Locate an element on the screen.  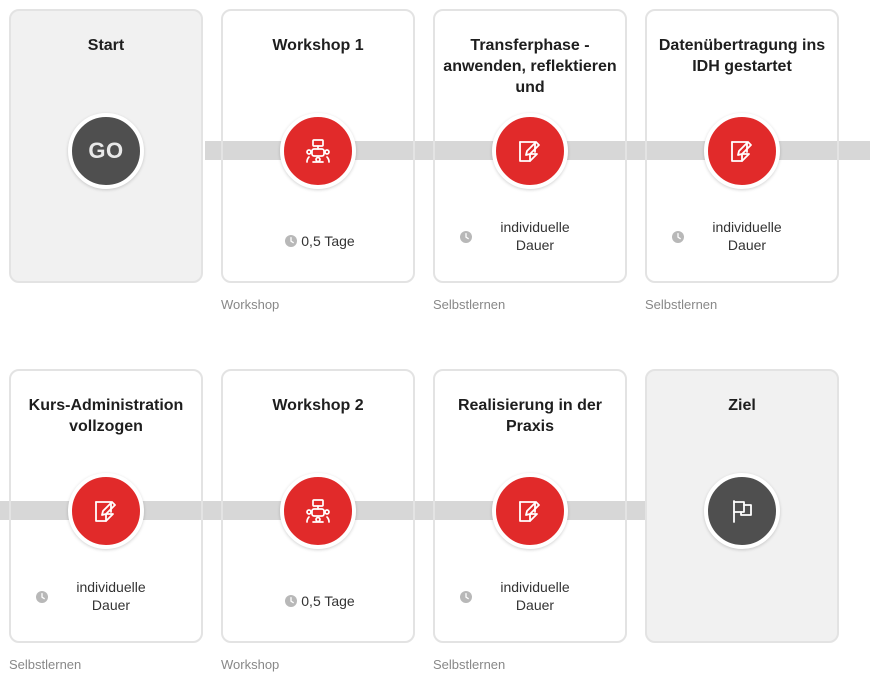
goal-node is located at coordinates (742, 511).